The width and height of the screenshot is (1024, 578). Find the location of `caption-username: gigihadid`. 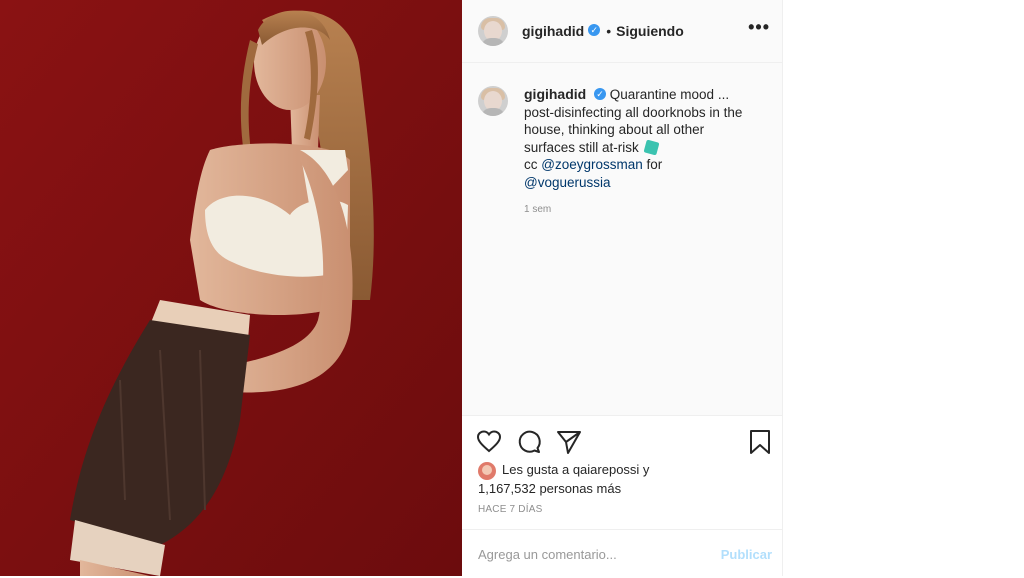

caption-username: gigihadid is located at coordinates (555, 94).